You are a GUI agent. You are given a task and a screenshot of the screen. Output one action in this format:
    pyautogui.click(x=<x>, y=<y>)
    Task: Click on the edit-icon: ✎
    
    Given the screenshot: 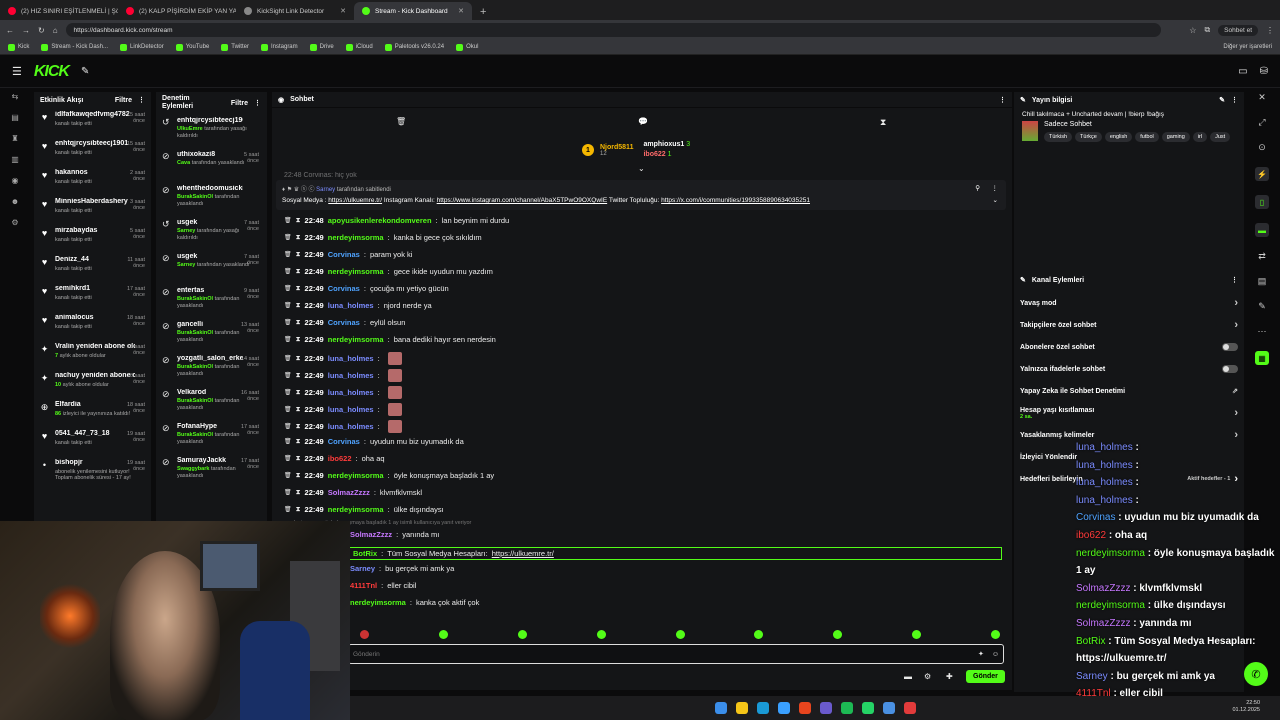 What is the action you would take?
    pyautogui.click(x=1222, y=100)
    